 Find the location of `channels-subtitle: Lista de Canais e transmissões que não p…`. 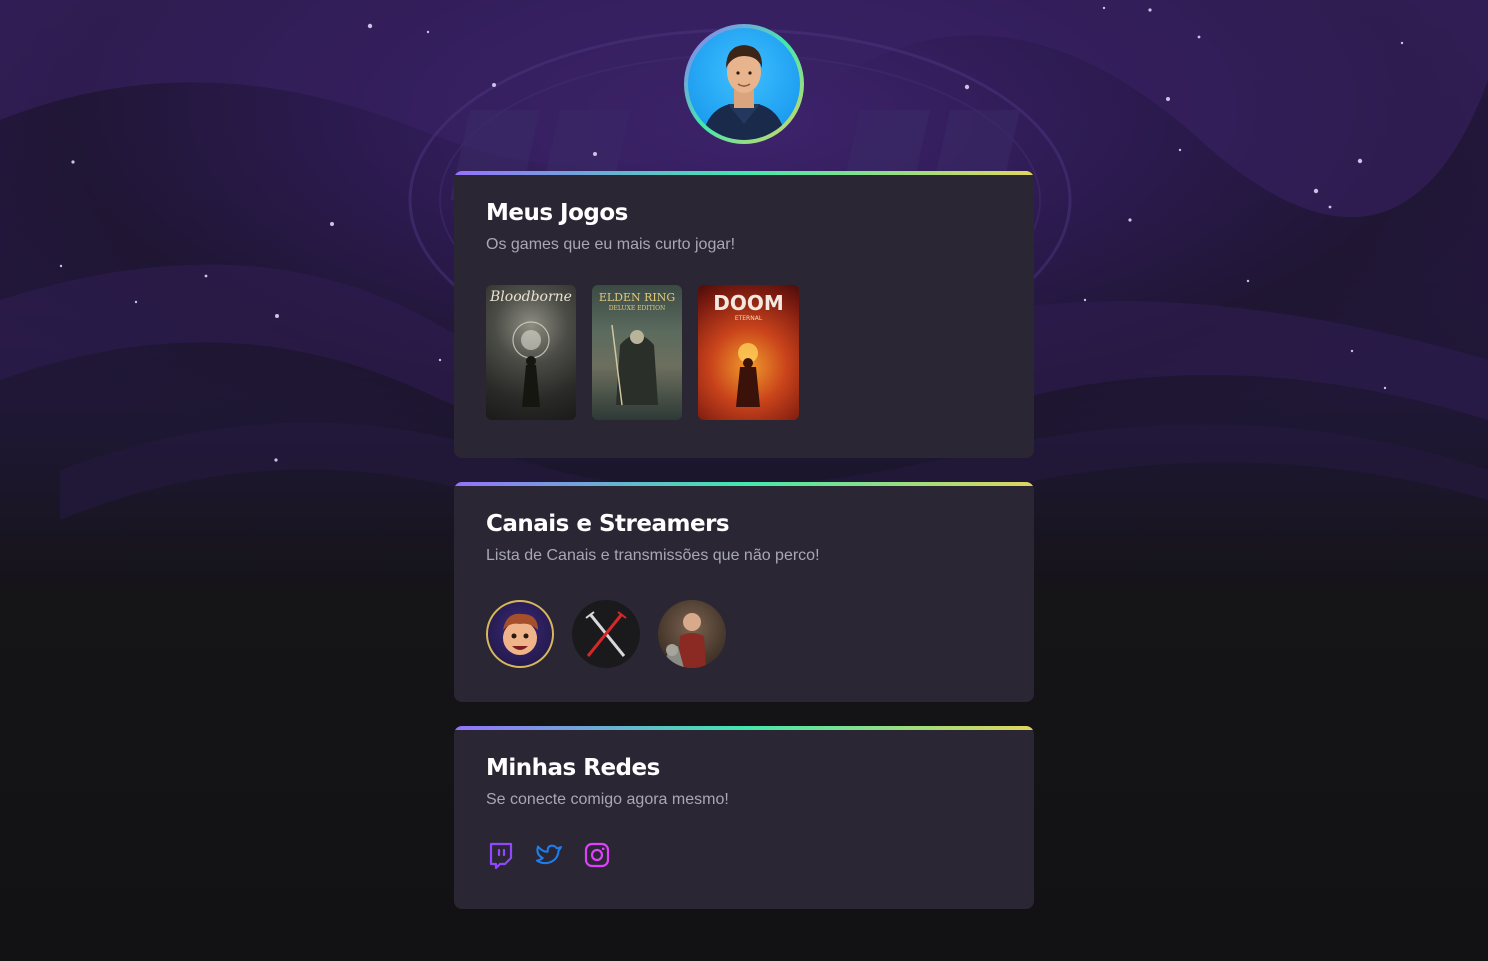

channels-subtitle: Lista de Canais e transmissões que não p… is located at coordinates (653, 555).